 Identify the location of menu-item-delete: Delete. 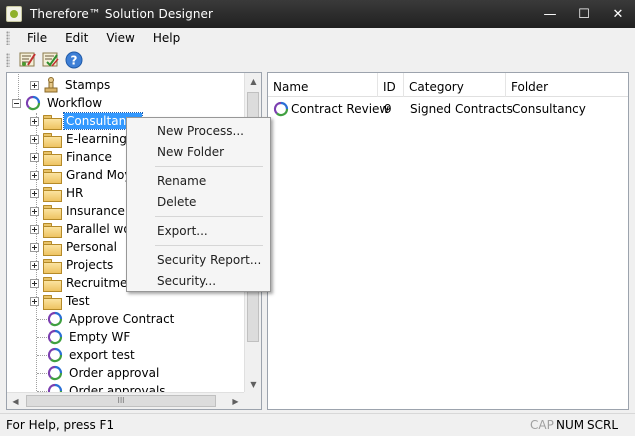
(176, 202).